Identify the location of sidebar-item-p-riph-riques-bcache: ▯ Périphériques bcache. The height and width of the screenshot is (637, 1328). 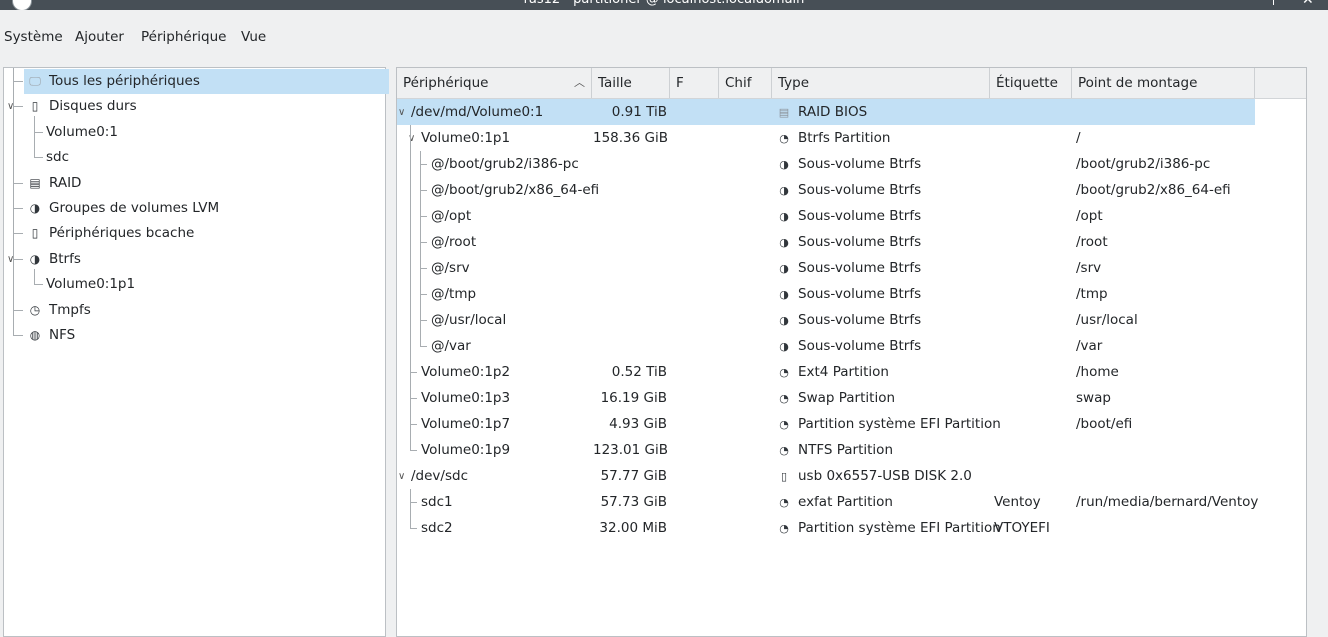
(177, 233).